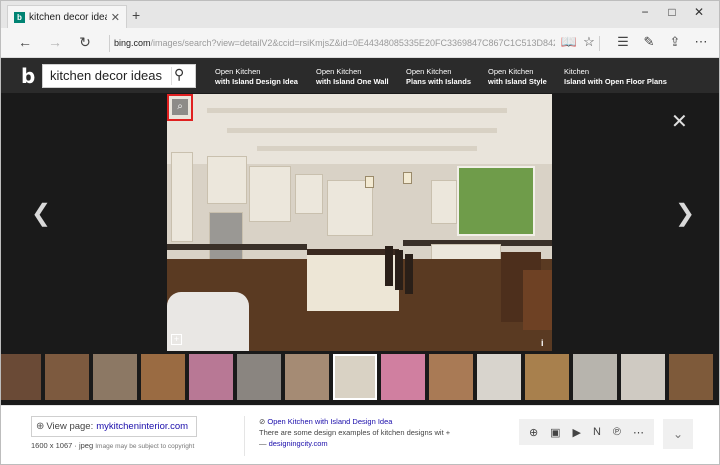  Describe the element at coordinates (533, 432) in the screenshot. I see `web-search-icon: ⊕` at that location.